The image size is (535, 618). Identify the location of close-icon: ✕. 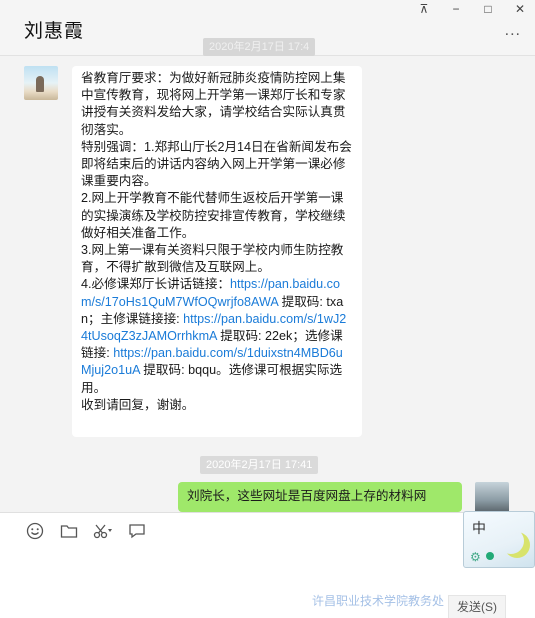
(520, 9).